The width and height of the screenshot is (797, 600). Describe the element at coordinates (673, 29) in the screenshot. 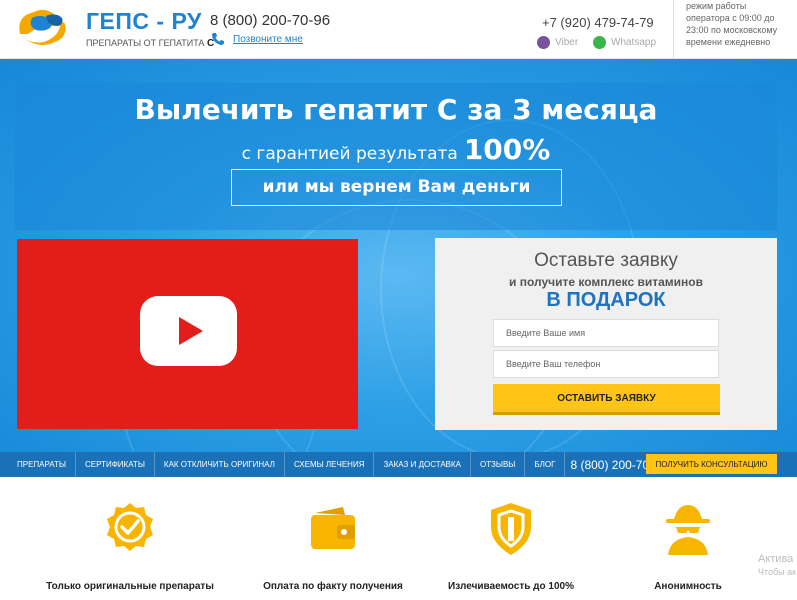

I see `header-divider` at that location.